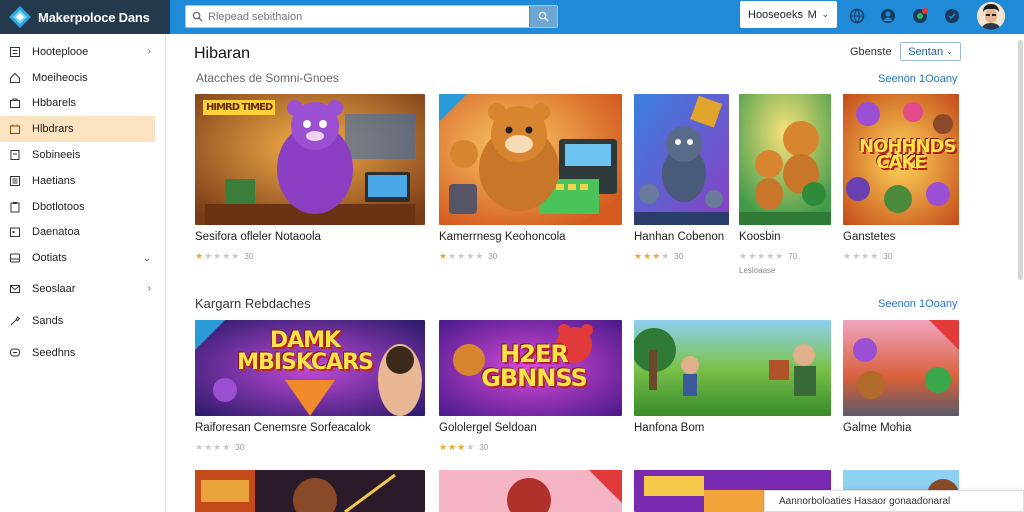 Image resolution: width=1024 pixels, height=512 pixels. I want to click on document-icon, so click(15, 155).